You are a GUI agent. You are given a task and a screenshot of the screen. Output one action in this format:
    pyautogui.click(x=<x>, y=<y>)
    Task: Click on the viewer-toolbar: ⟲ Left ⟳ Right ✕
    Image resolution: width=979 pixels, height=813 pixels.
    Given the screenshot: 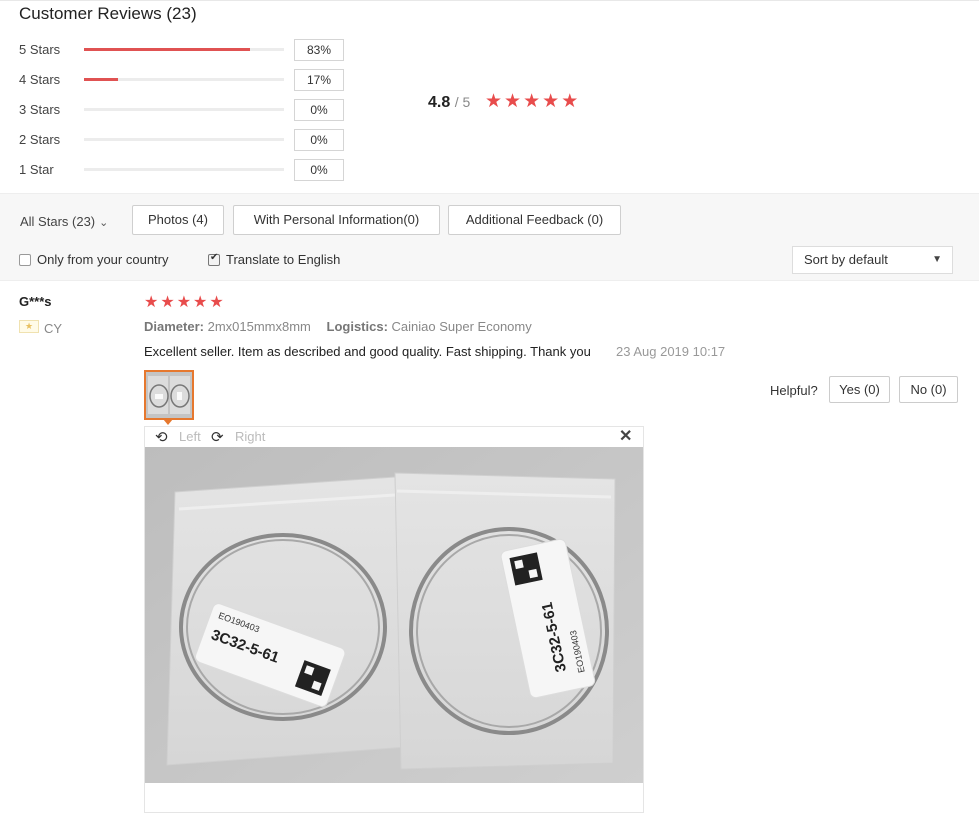 What is the action you would take?
    pyautogui.click(x=394, y=437)
    